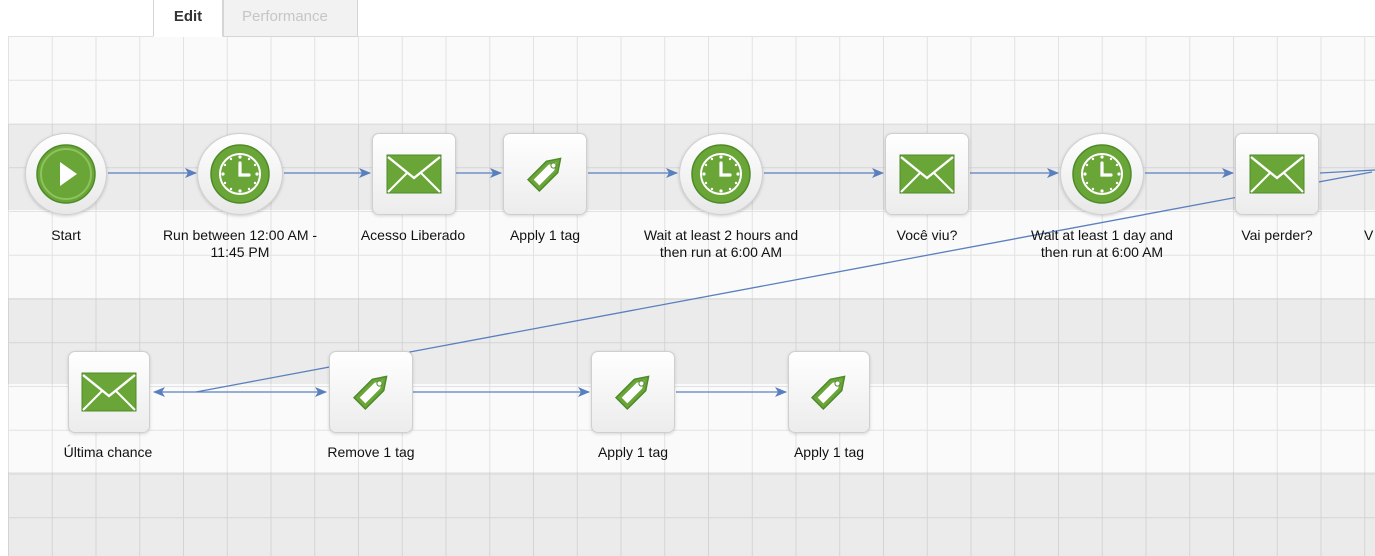 The image size is (1375, 556). I want to click on node-label: Acesso Liberado, so click(413, 235).